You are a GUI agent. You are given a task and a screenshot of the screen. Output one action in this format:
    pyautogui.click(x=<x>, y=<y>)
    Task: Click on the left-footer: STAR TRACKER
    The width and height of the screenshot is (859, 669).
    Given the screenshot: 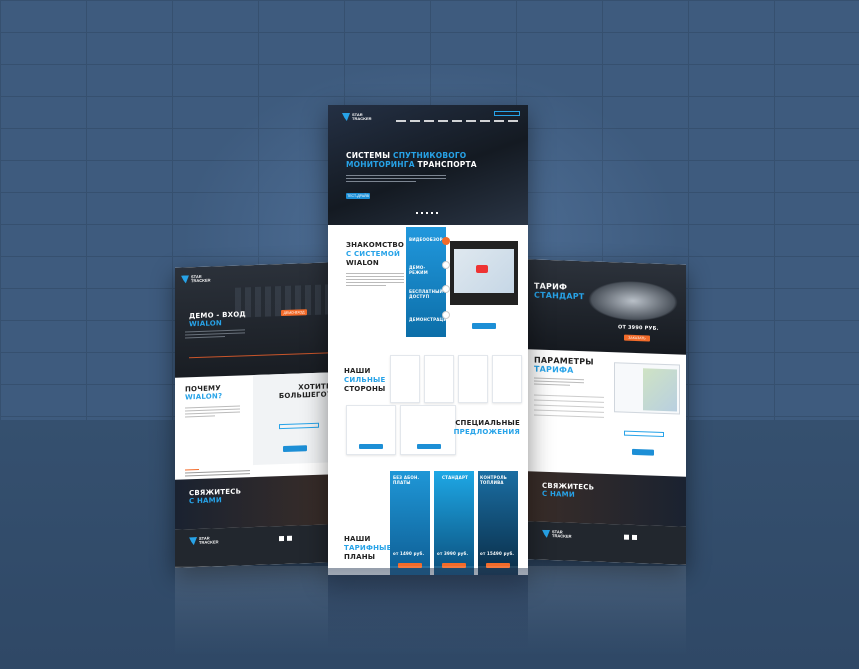 What is the action you would take?
    pyautogui.click(x=255, y=546)
    